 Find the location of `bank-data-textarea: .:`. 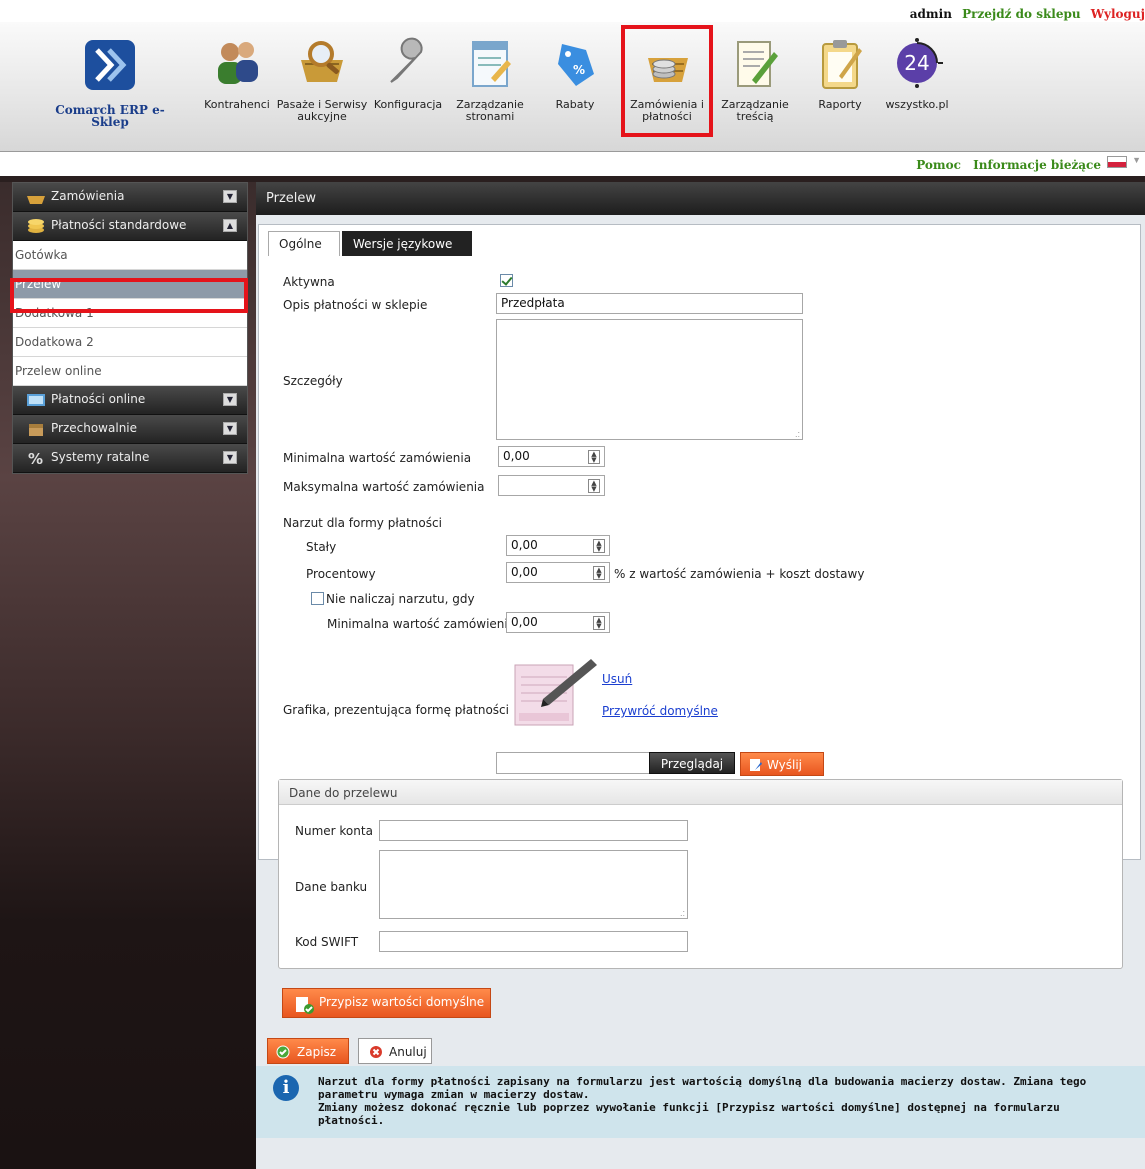

bank-data-textarea: .: is located at coordinates (533, 884).